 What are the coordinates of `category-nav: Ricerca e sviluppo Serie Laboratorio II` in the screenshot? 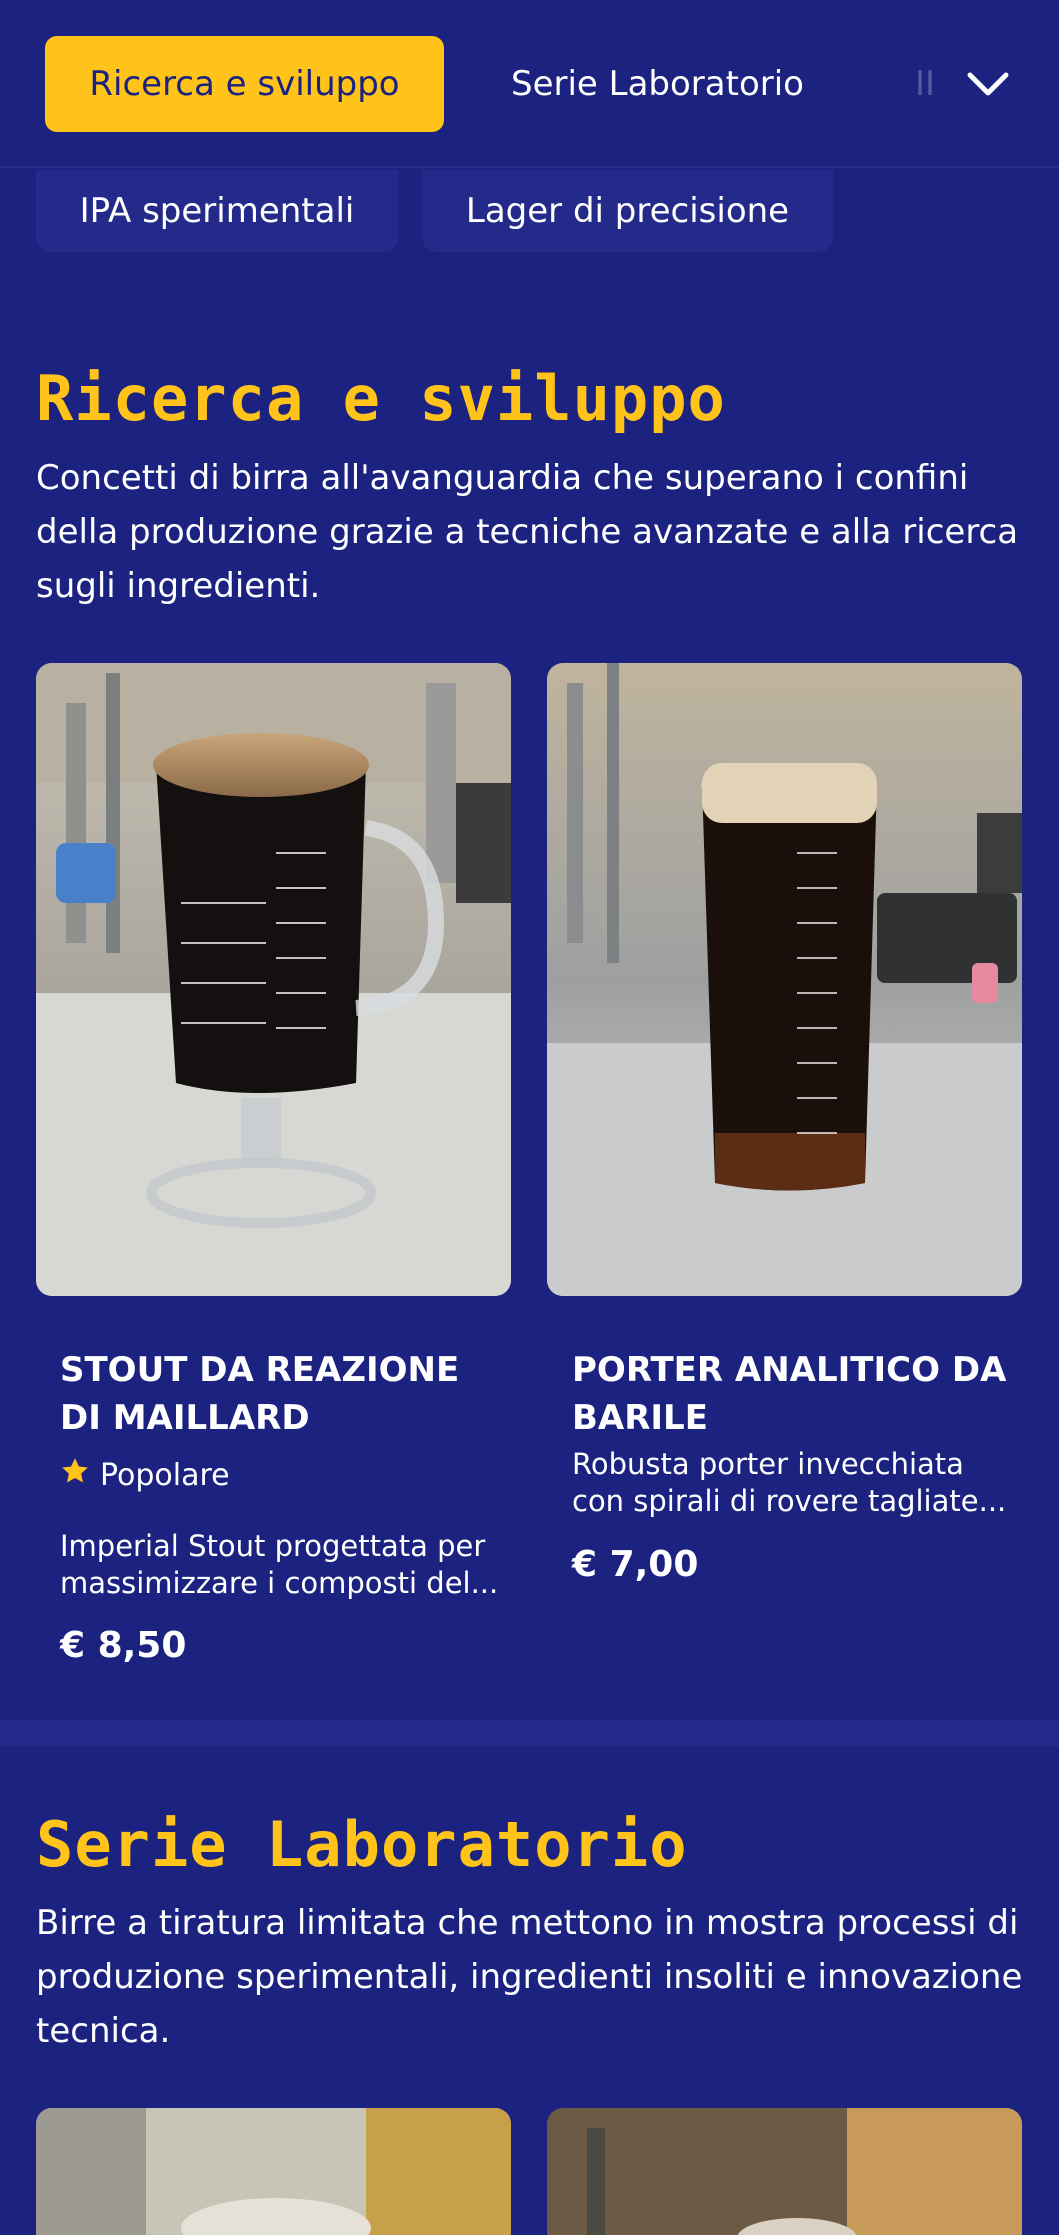 It's located at (529, 84).